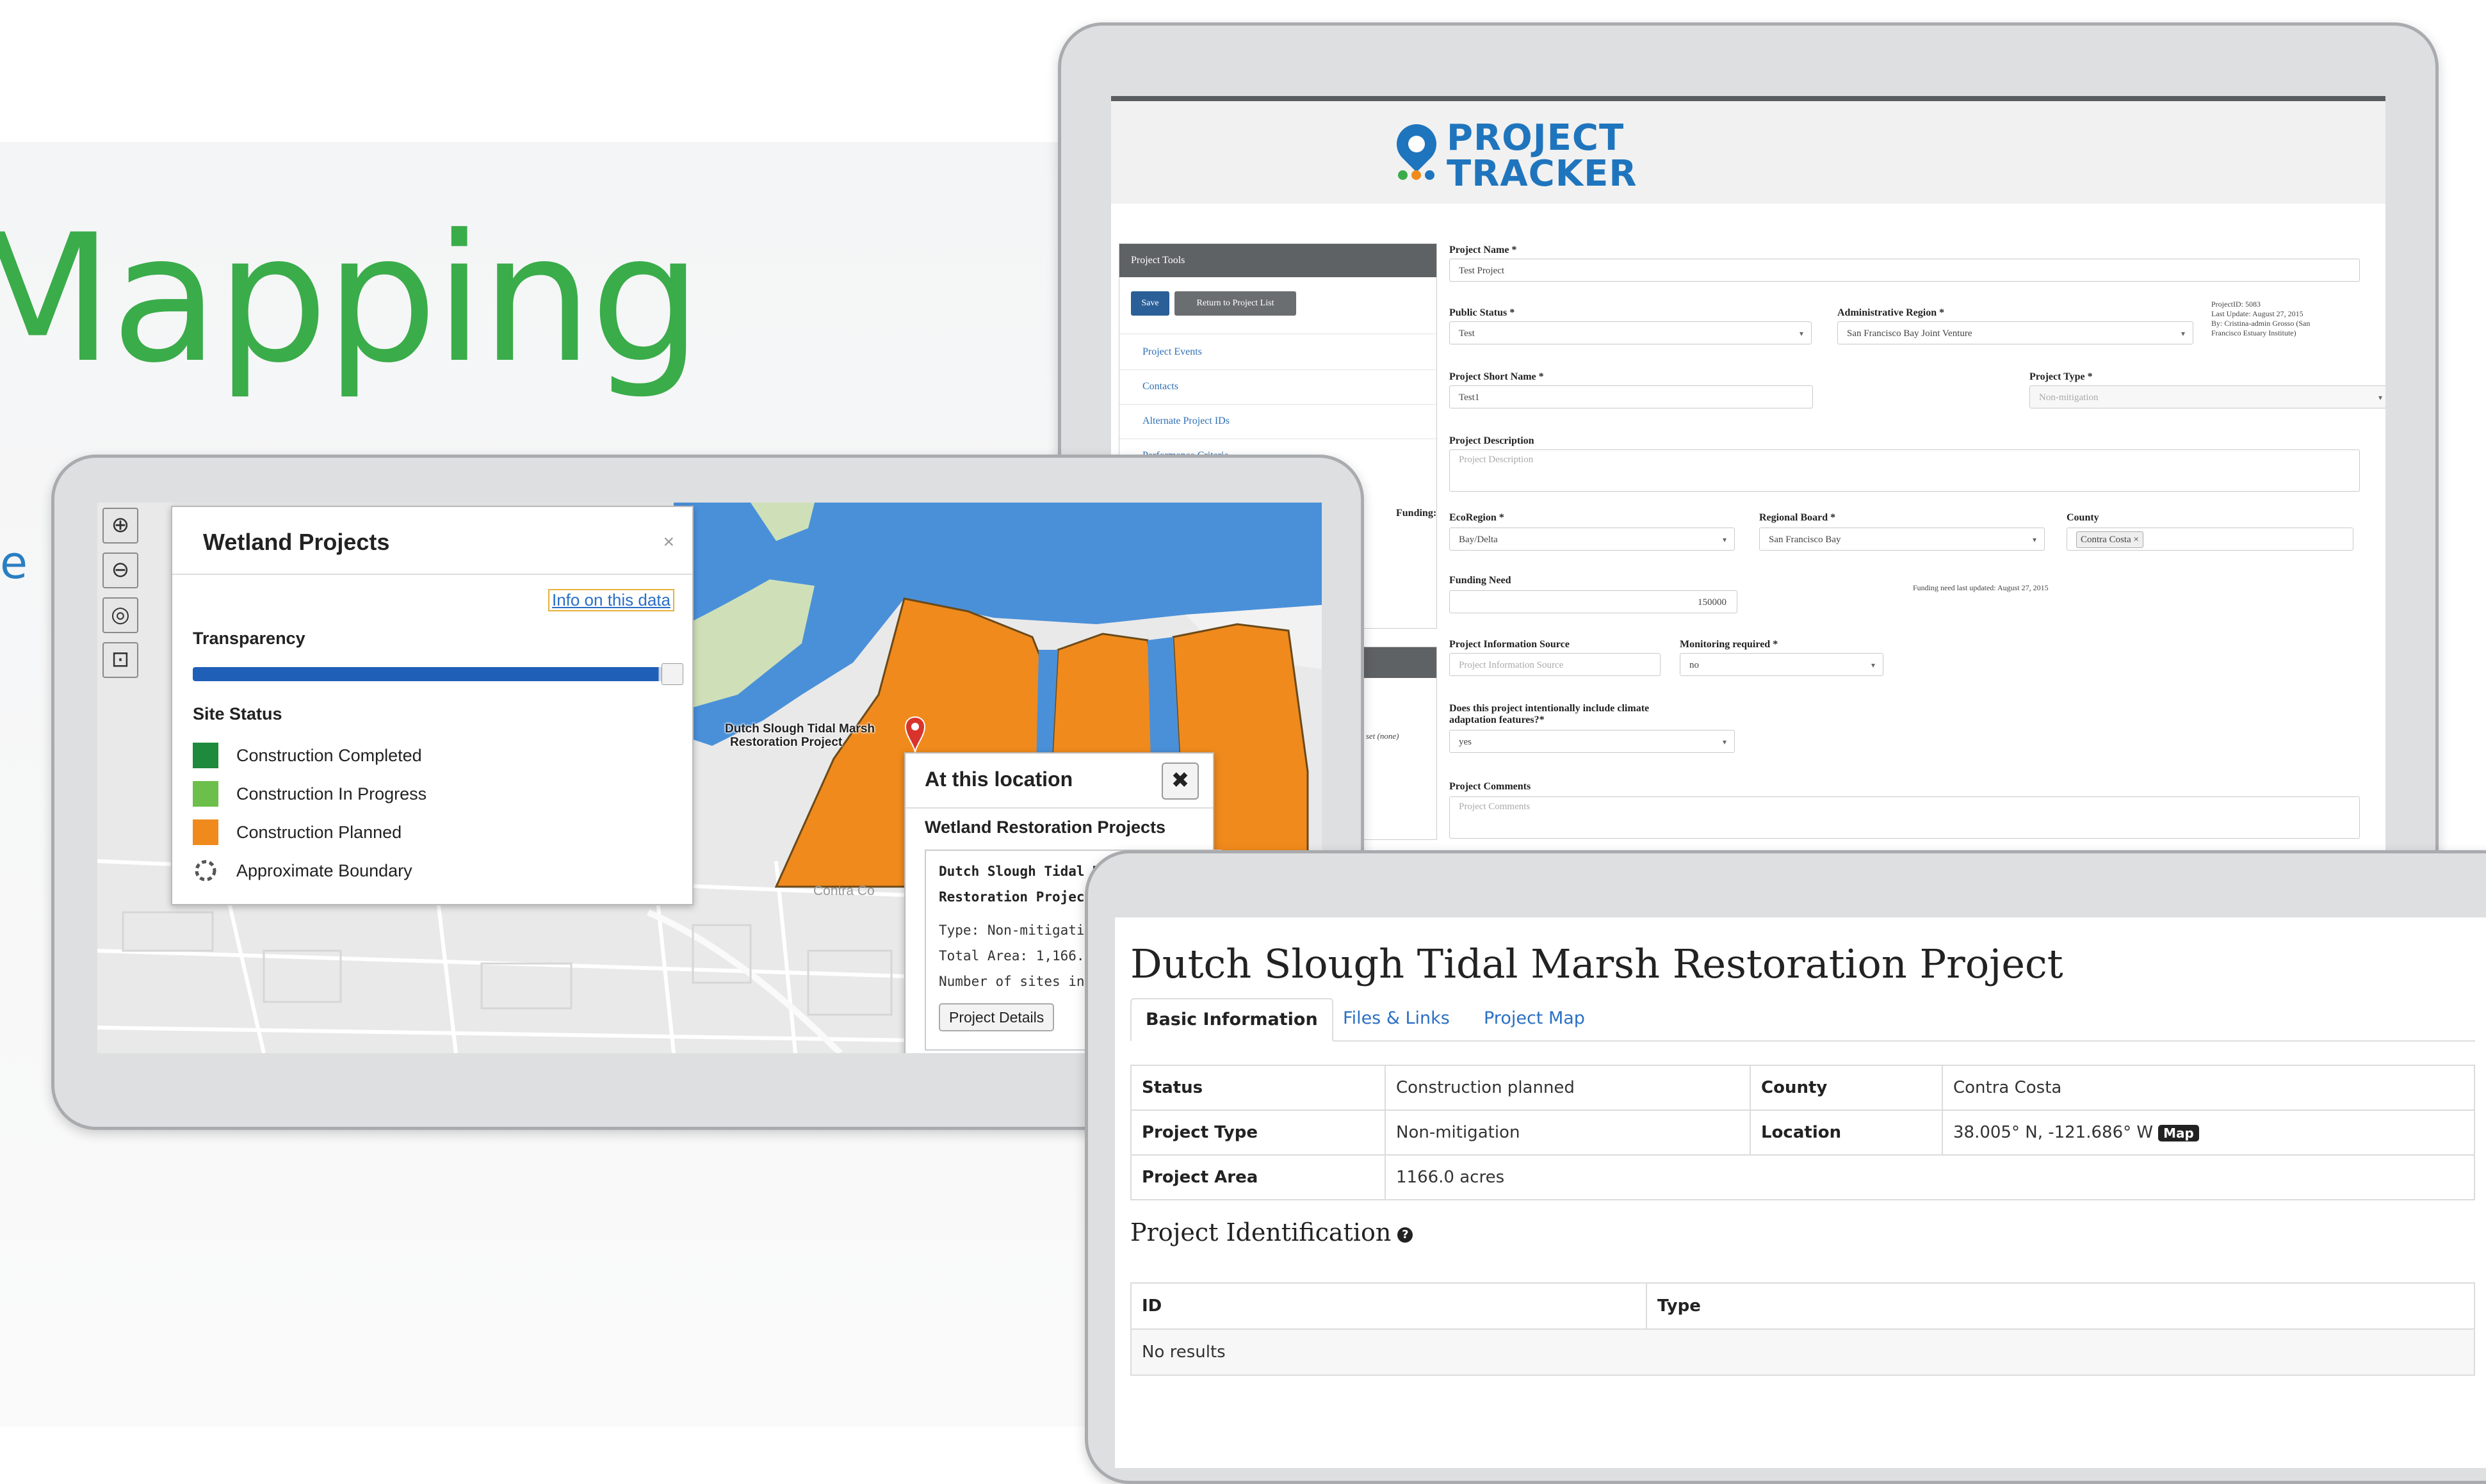  Describe the element at coordinates (1904, 471) in the screenshot. I see `description-textarea: Project Description` at that location.